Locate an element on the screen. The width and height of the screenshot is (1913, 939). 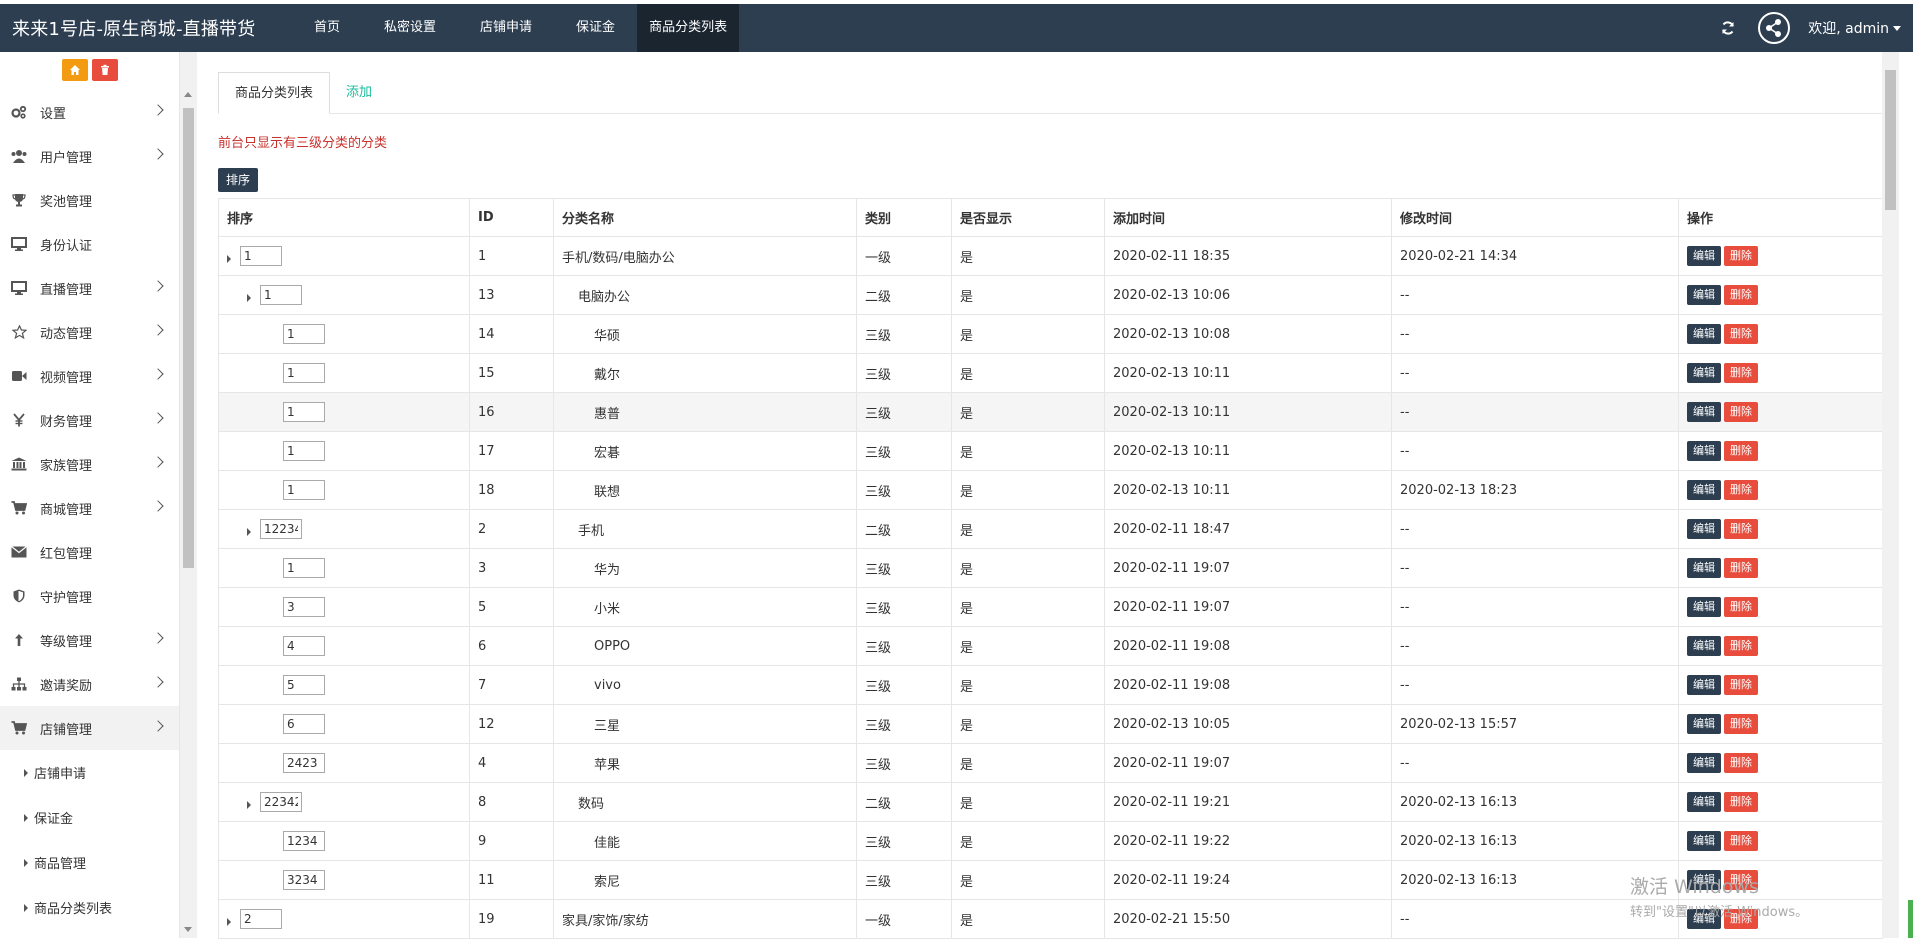
scroll-up-icon is located at coordinates (188, 94).